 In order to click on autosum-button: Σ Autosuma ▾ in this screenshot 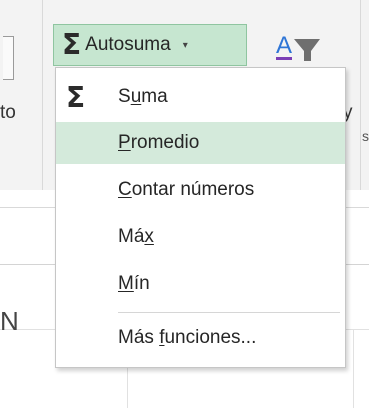, I will do `click(150, 45)`.